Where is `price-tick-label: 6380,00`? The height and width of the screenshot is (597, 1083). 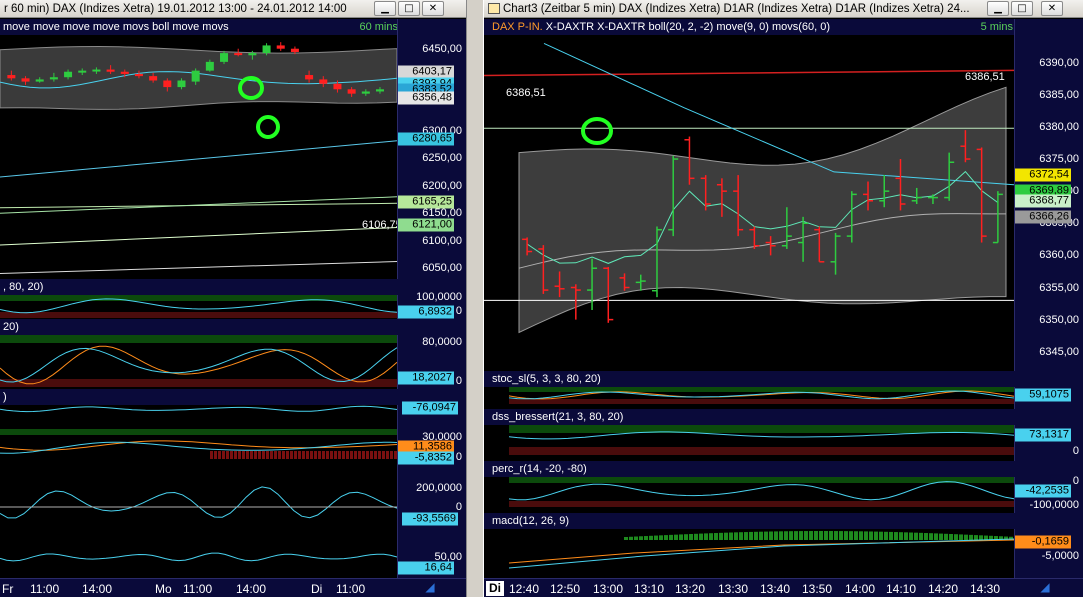 price-tick-label: 6380,00 is located at coordinates (1059, 126).